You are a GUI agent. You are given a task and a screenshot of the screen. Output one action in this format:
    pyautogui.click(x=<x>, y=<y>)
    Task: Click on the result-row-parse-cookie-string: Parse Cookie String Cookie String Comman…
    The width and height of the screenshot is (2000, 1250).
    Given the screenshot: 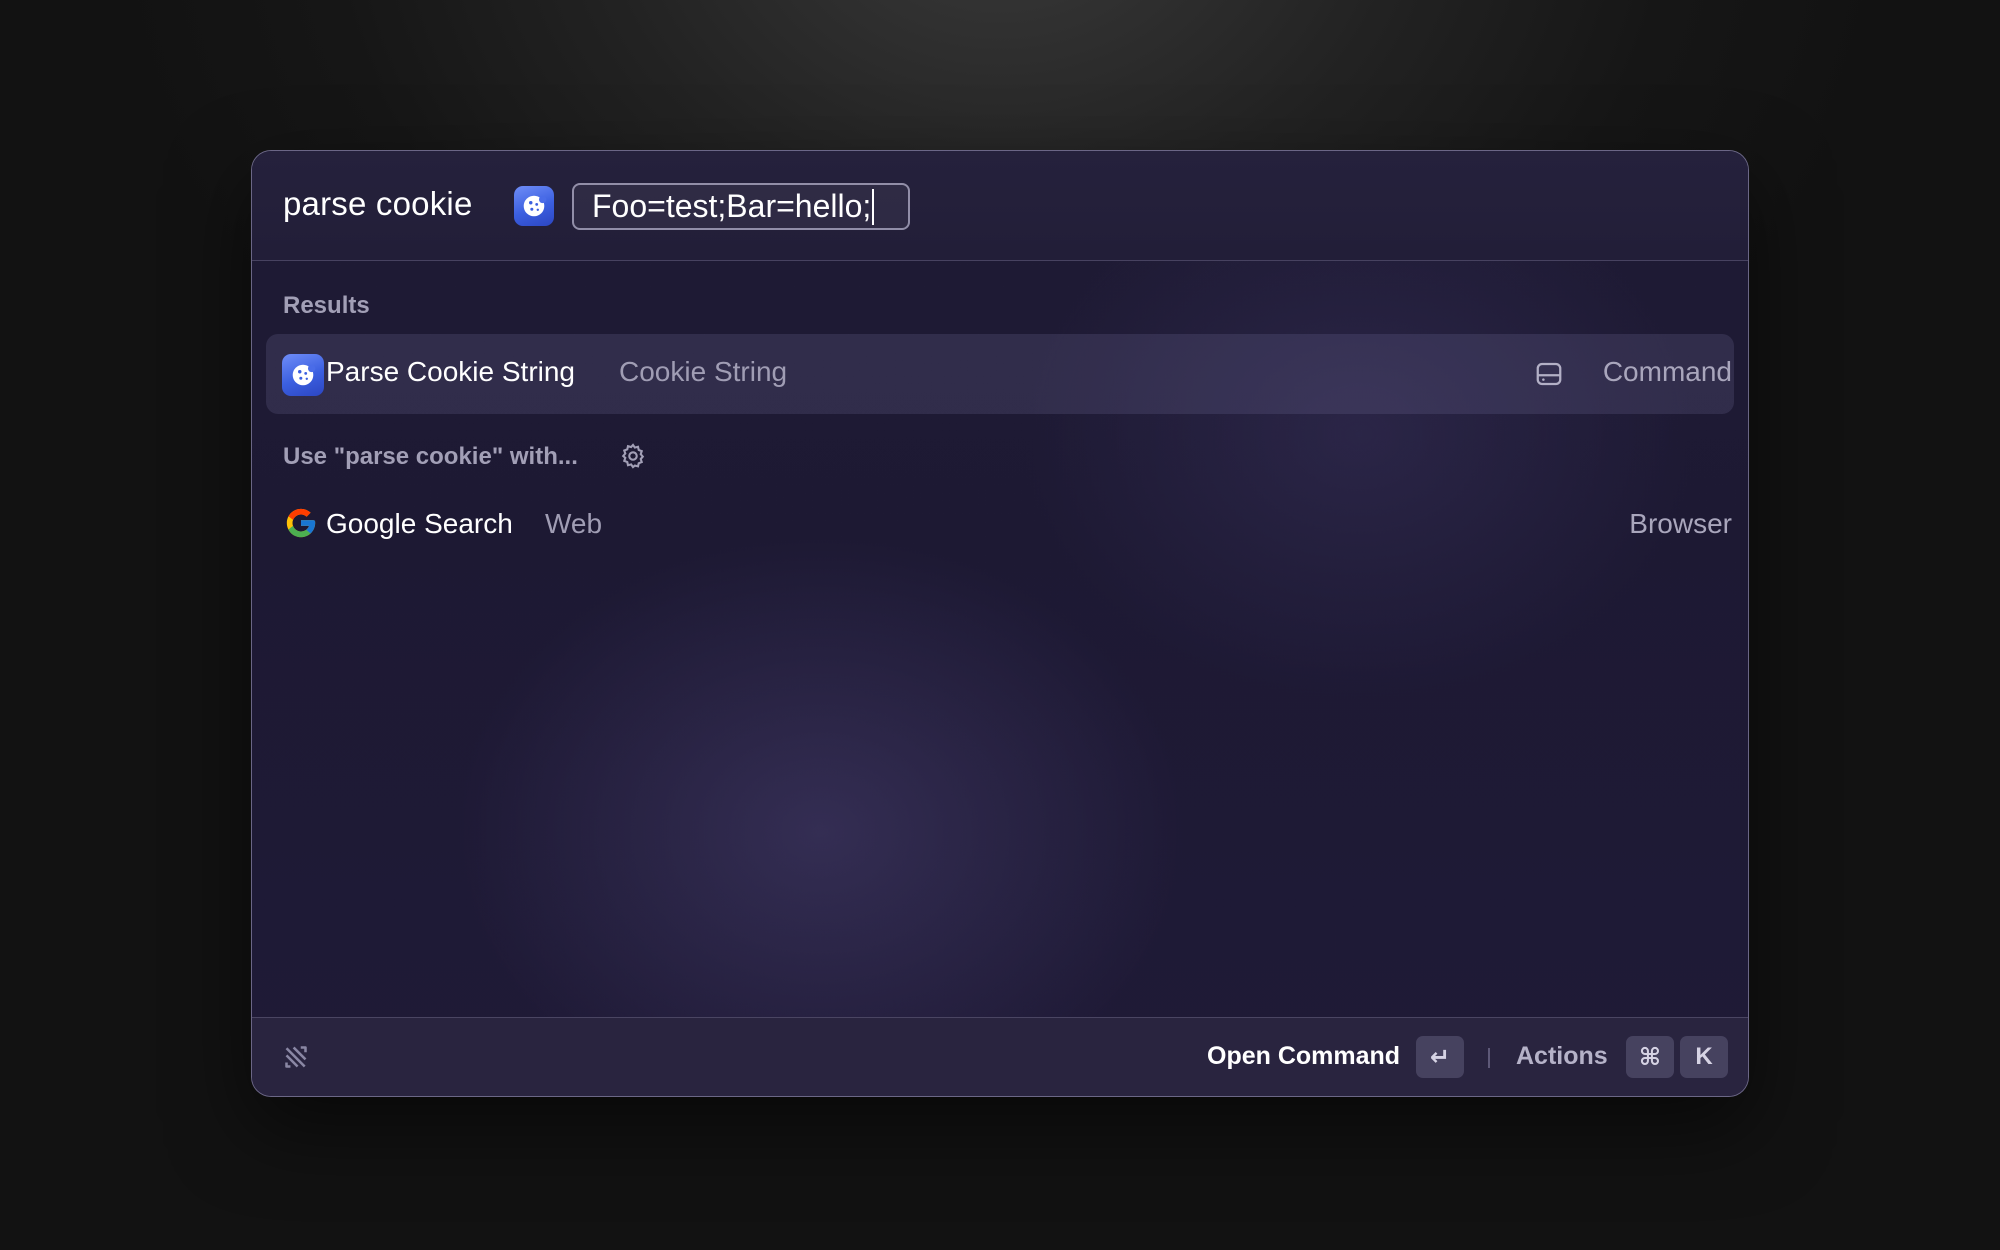 What is the action you would take?
    pyautogui.click(x=1000, y=374)
    